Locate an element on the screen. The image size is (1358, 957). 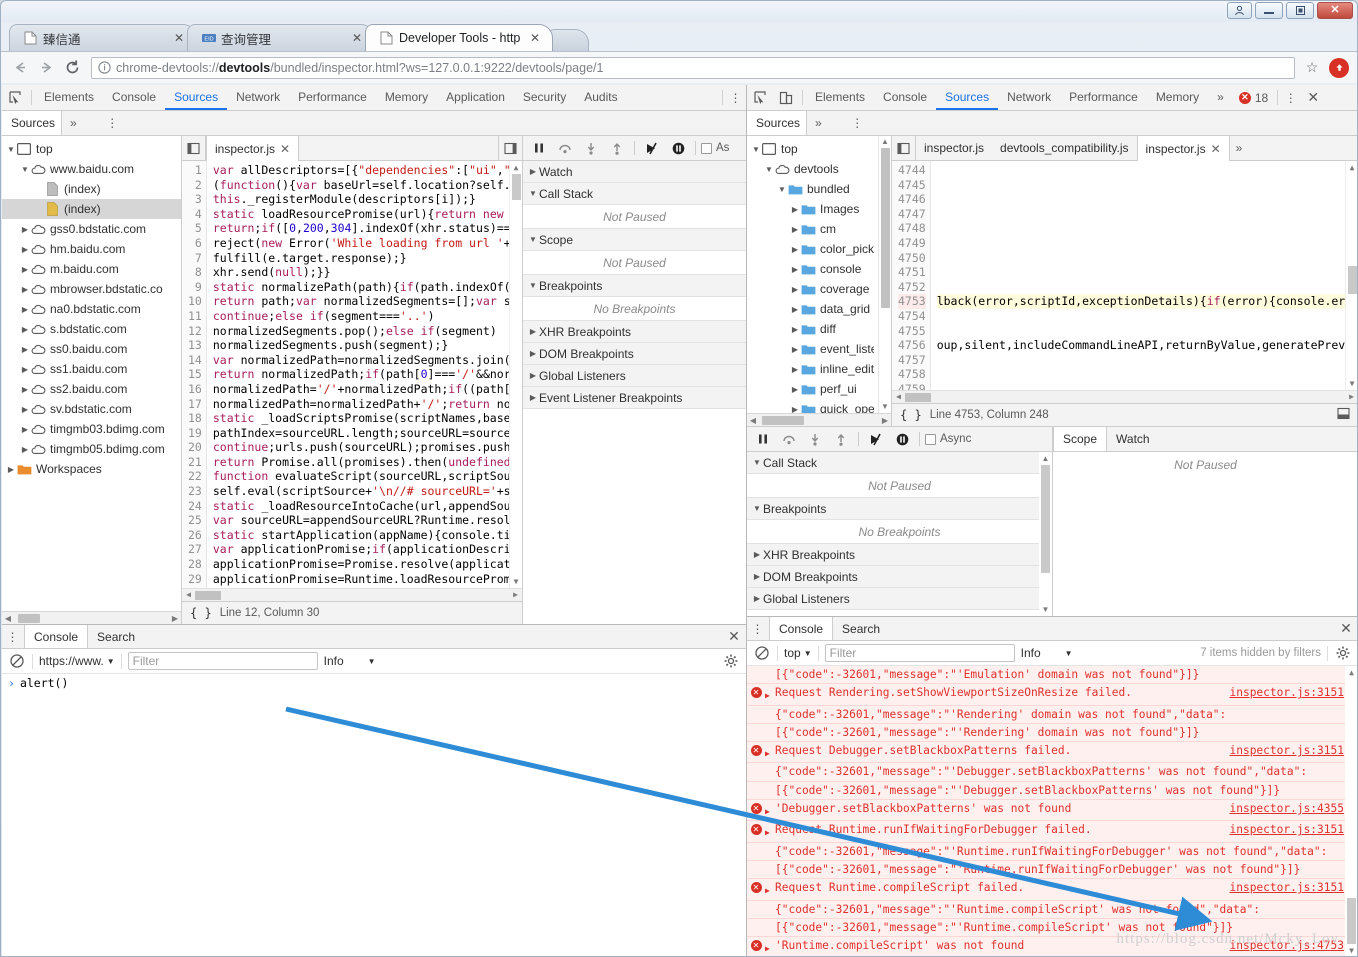
line-number: 4745 is located at coordinates (912, 185).